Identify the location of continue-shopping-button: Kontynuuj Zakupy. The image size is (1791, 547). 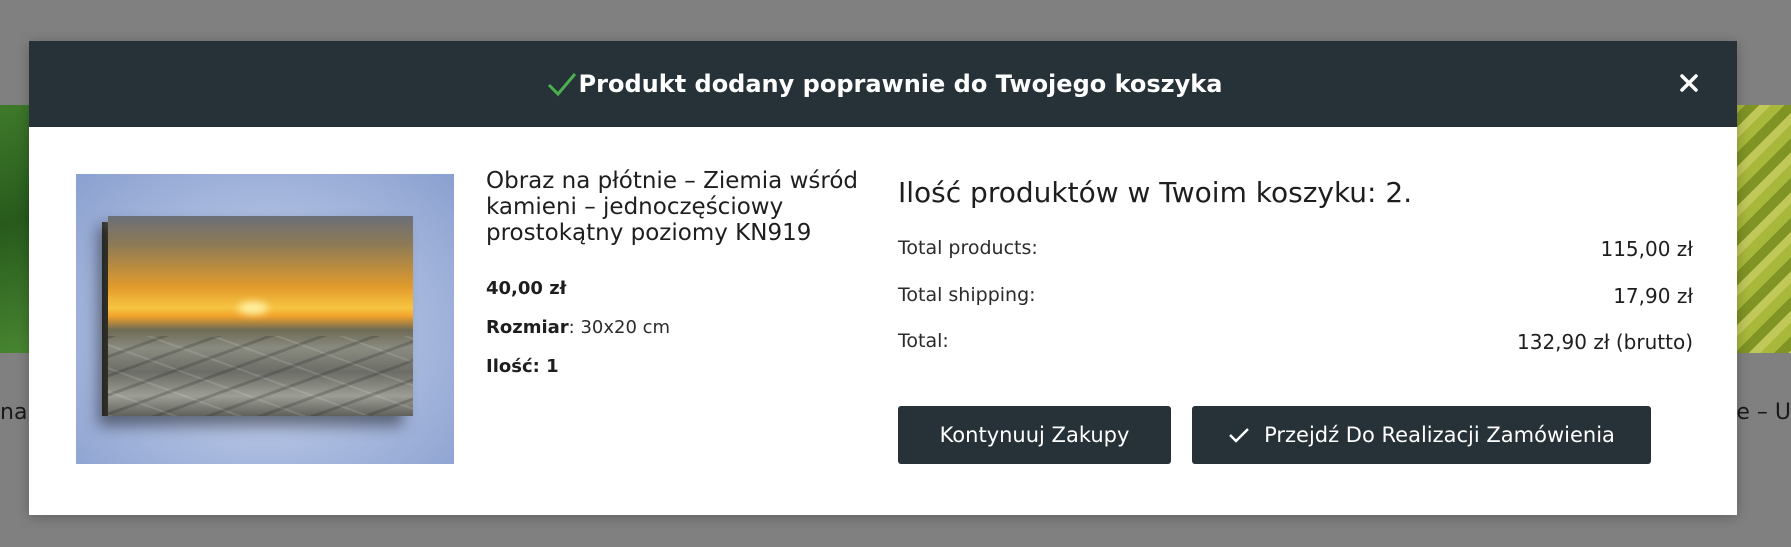
(1034, 435).